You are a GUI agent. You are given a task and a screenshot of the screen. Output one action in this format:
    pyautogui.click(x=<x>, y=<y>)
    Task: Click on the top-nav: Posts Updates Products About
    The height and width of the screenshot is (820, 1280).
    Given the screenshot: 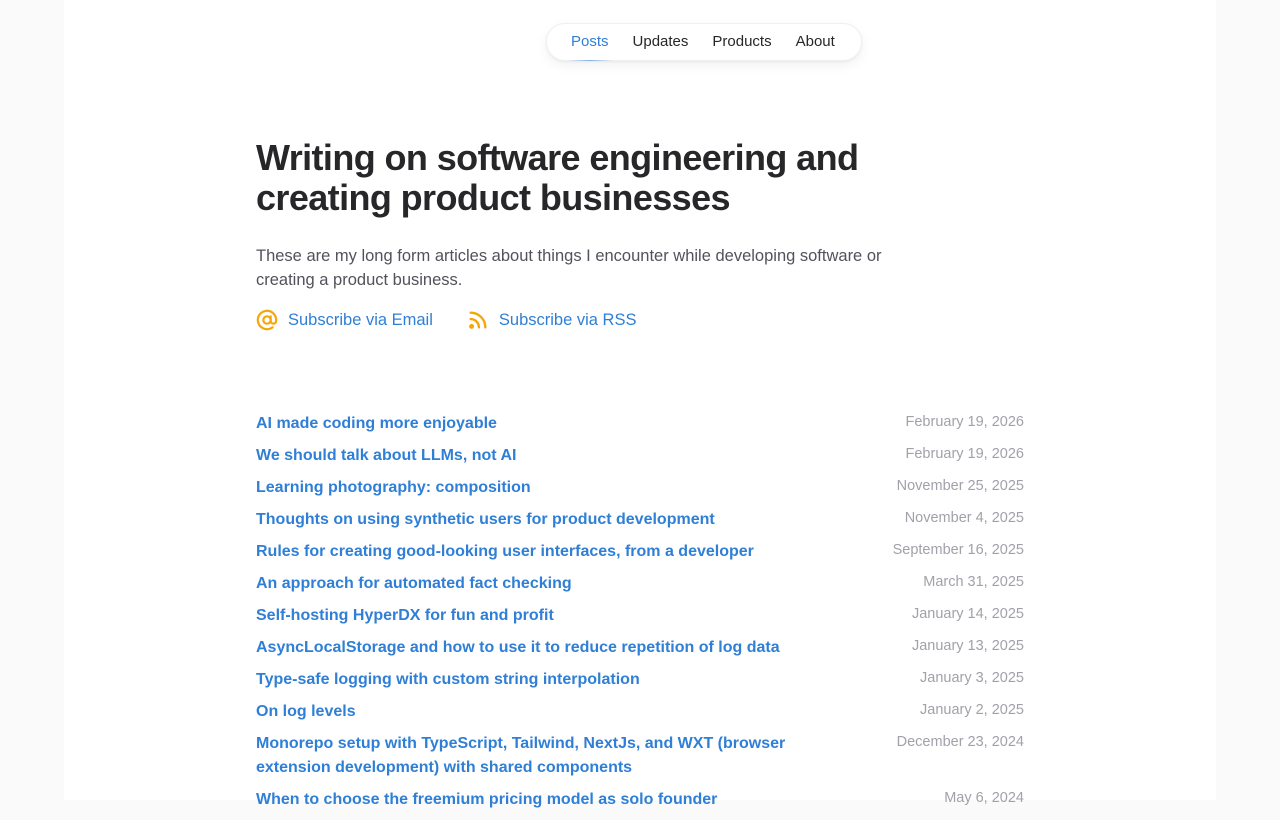 What is the action you would take?
    pyautogui.click(x=704, y=42)
    